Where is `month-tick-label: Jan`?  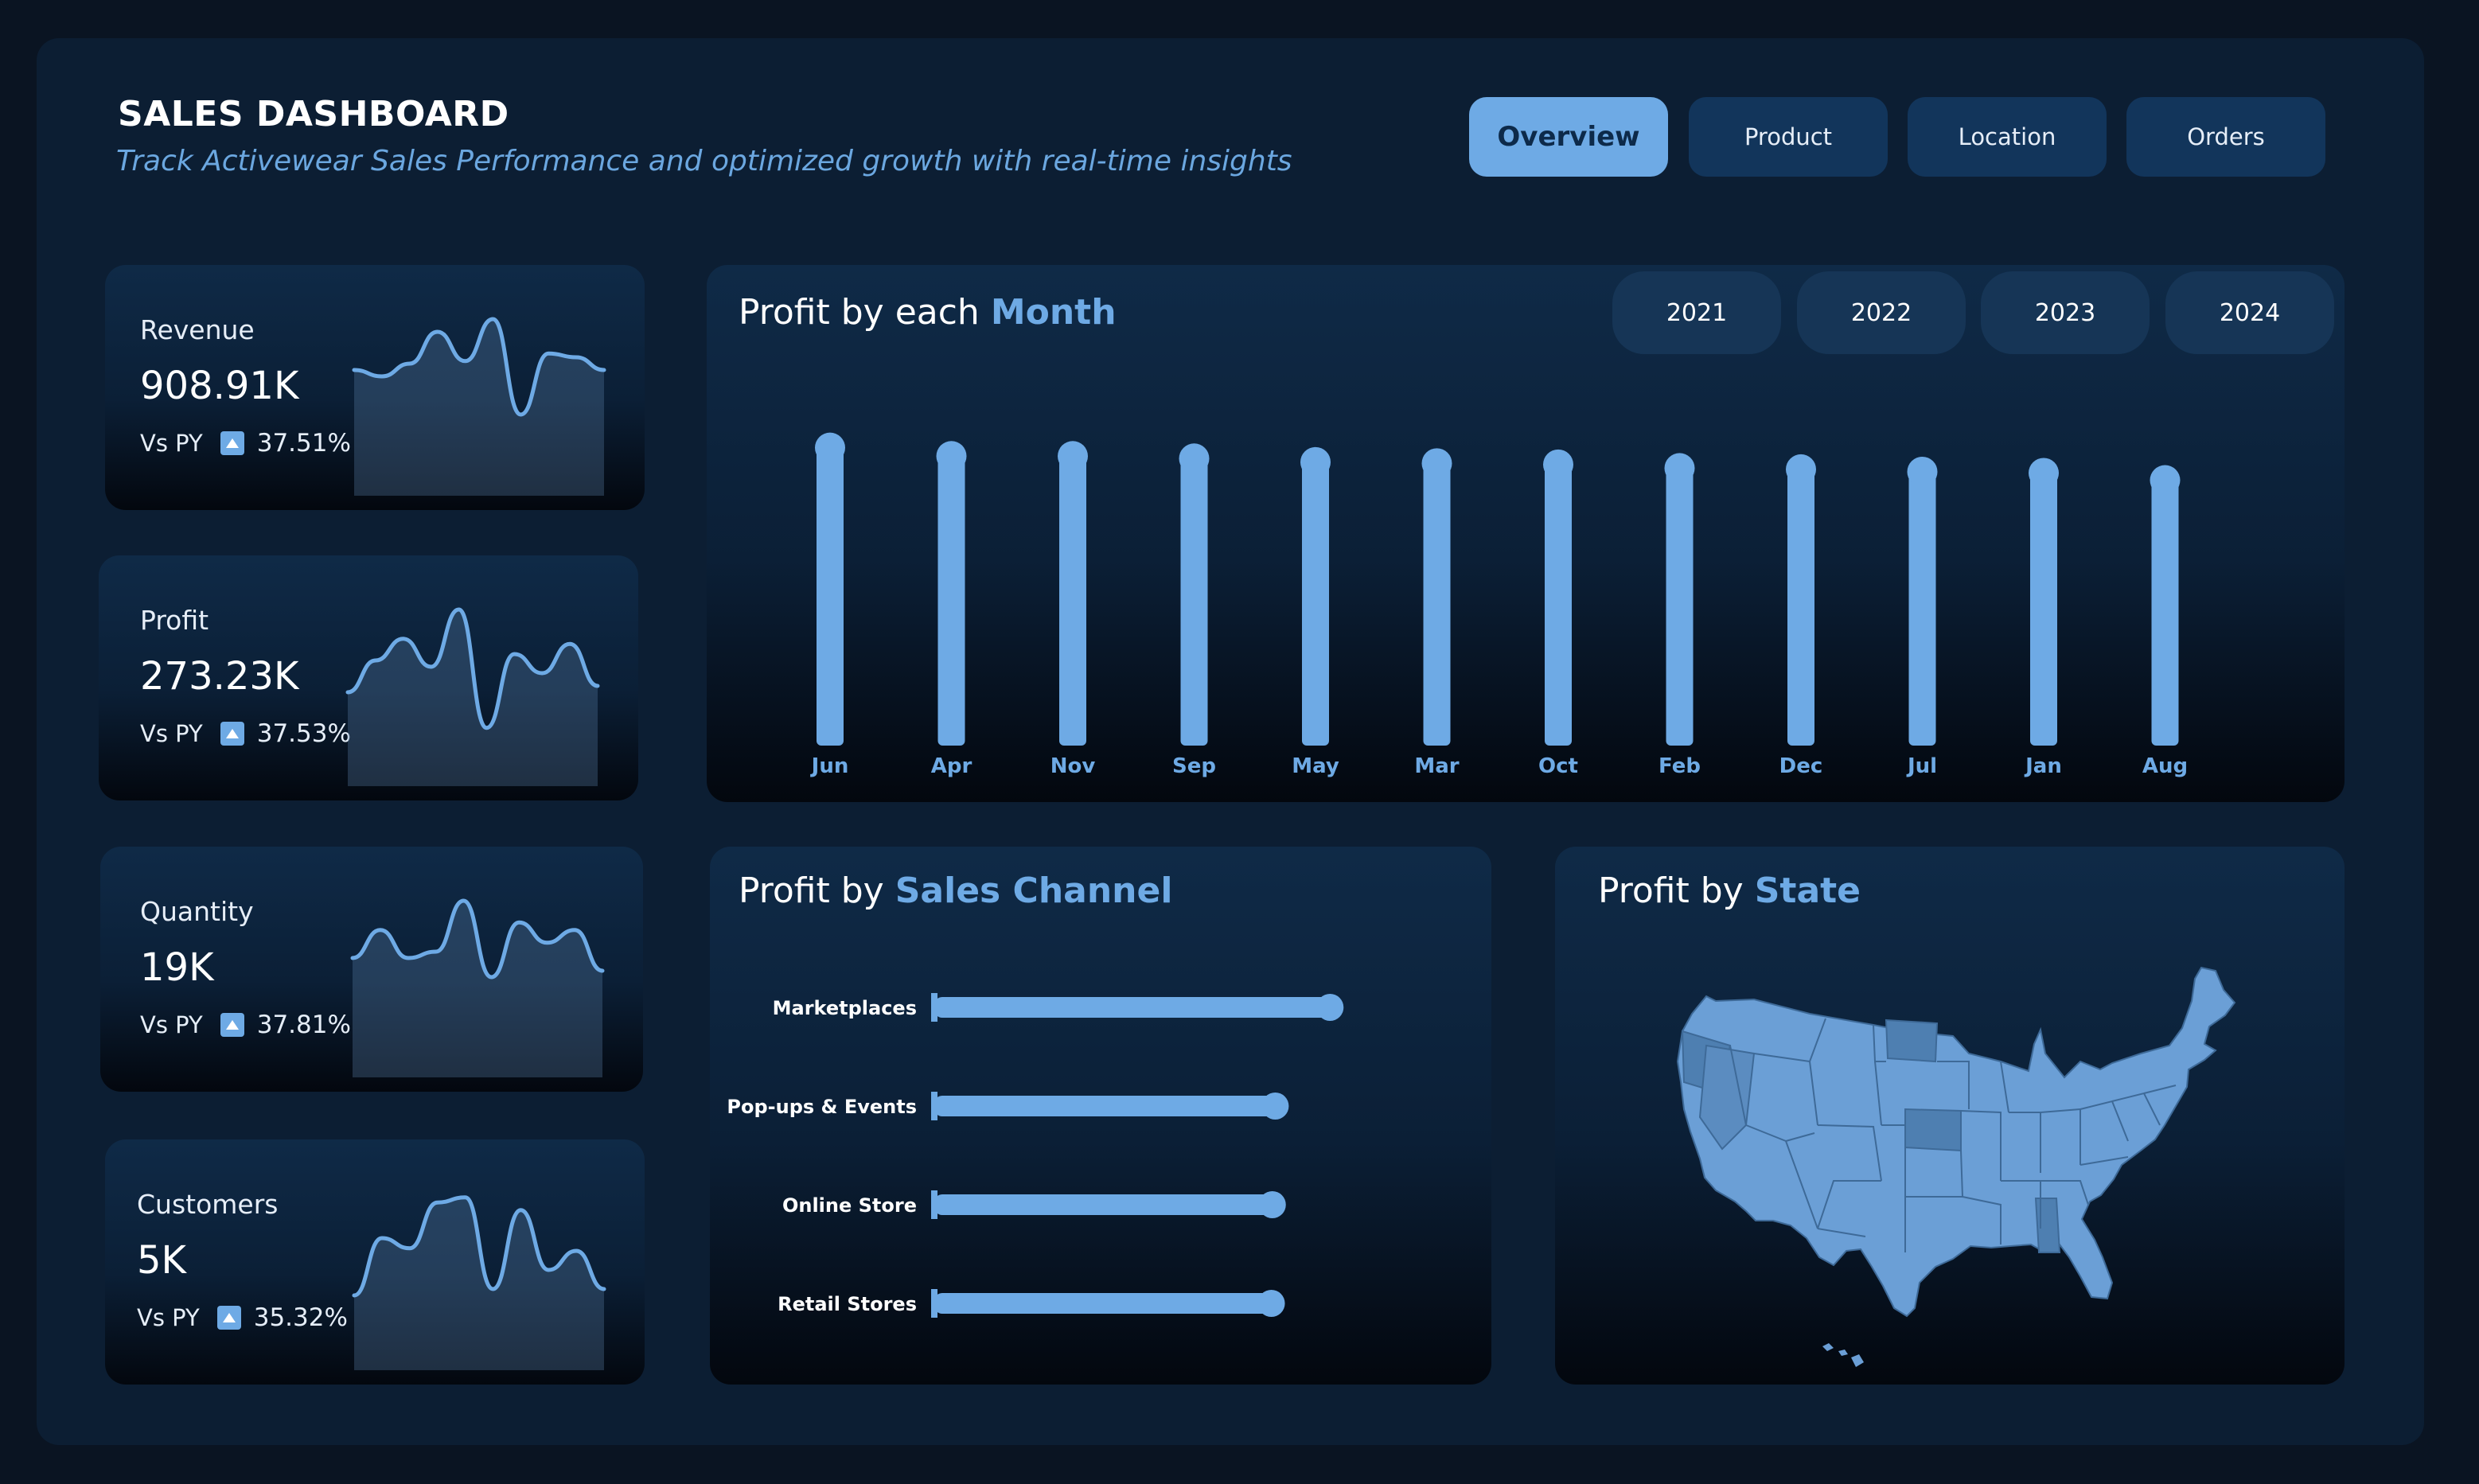
month-tick-label: Jan is located at coordinates (2043, 766).